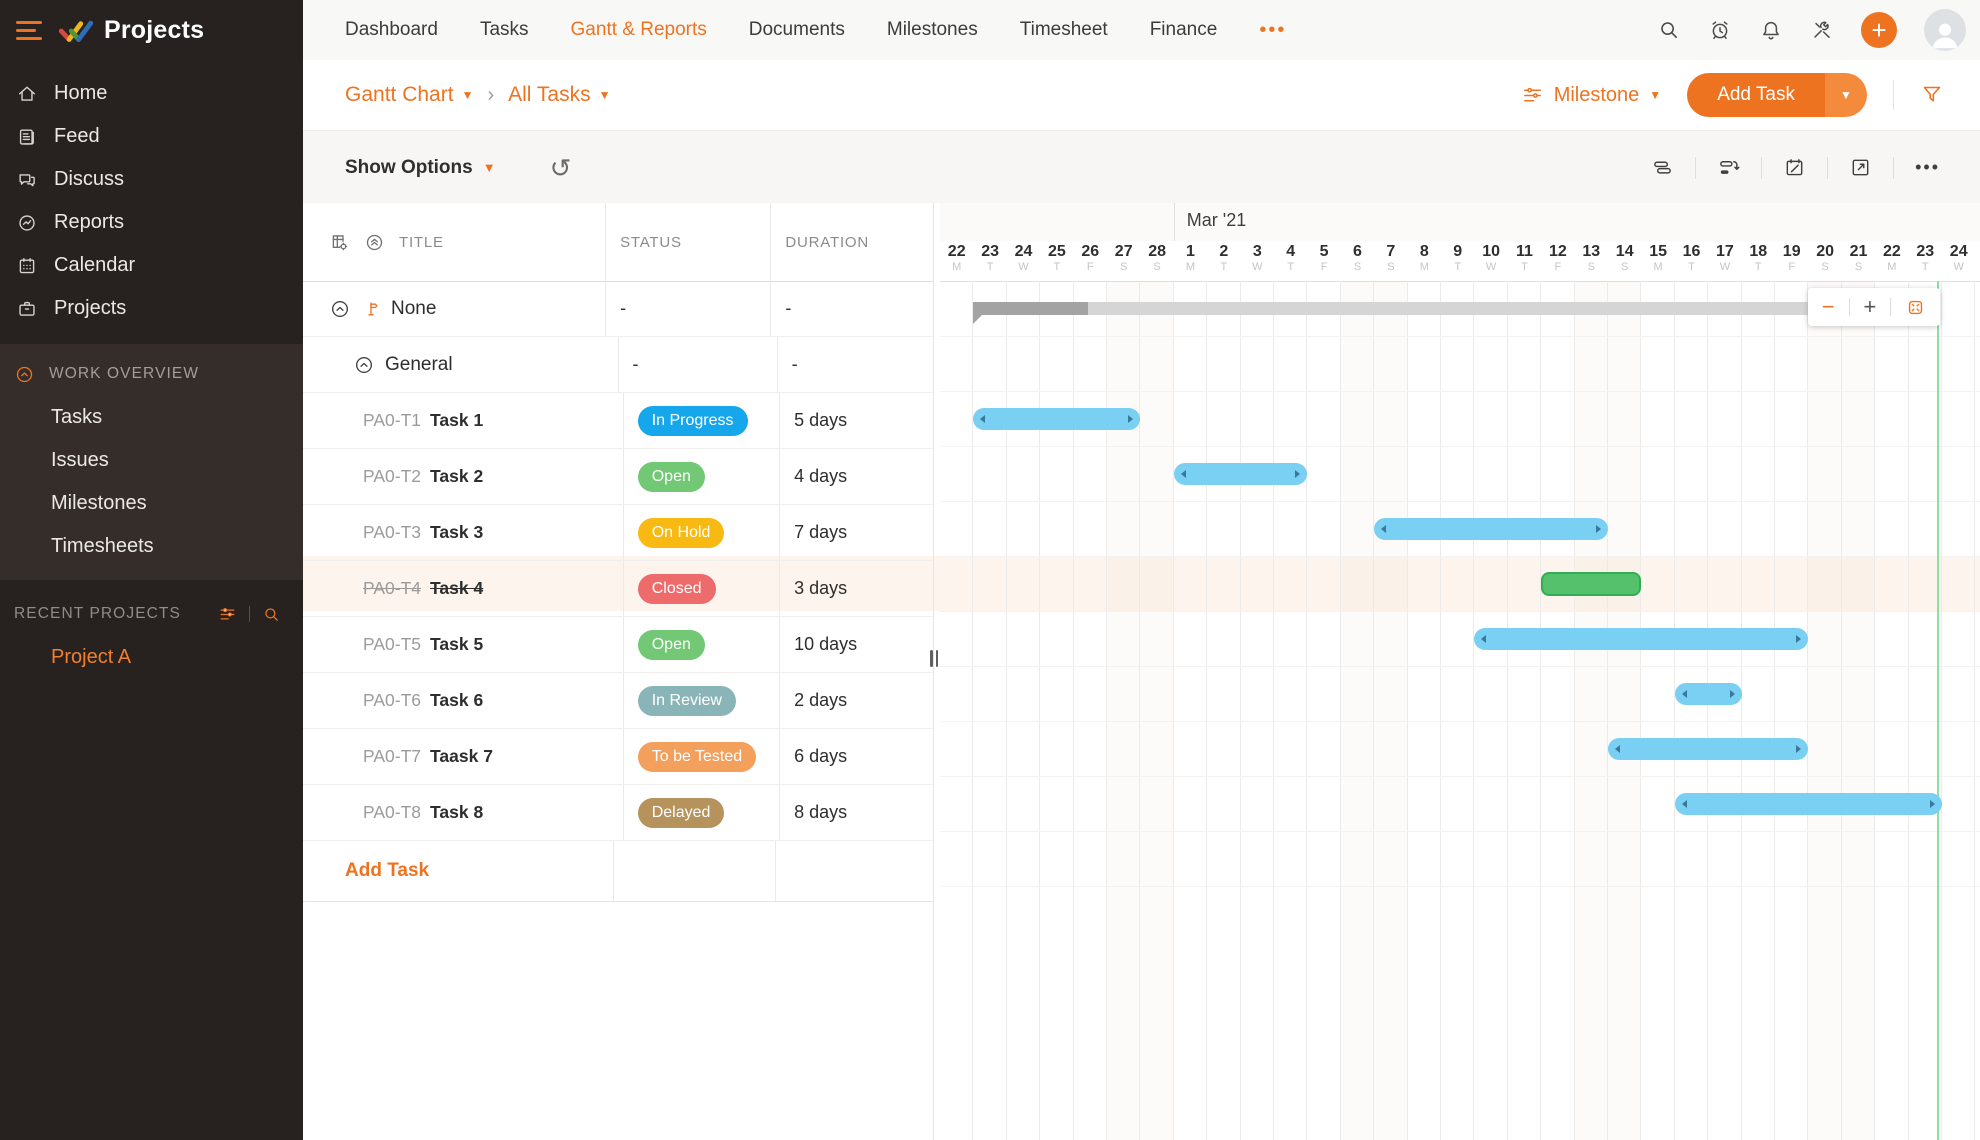 This screenshot has height=1140, width=1980. What do you see at coordinates (559, 95) in the screenshot?
I see `breadcrumb-all-tasks: All Tasks ▼` at bounding box center [559, 95].